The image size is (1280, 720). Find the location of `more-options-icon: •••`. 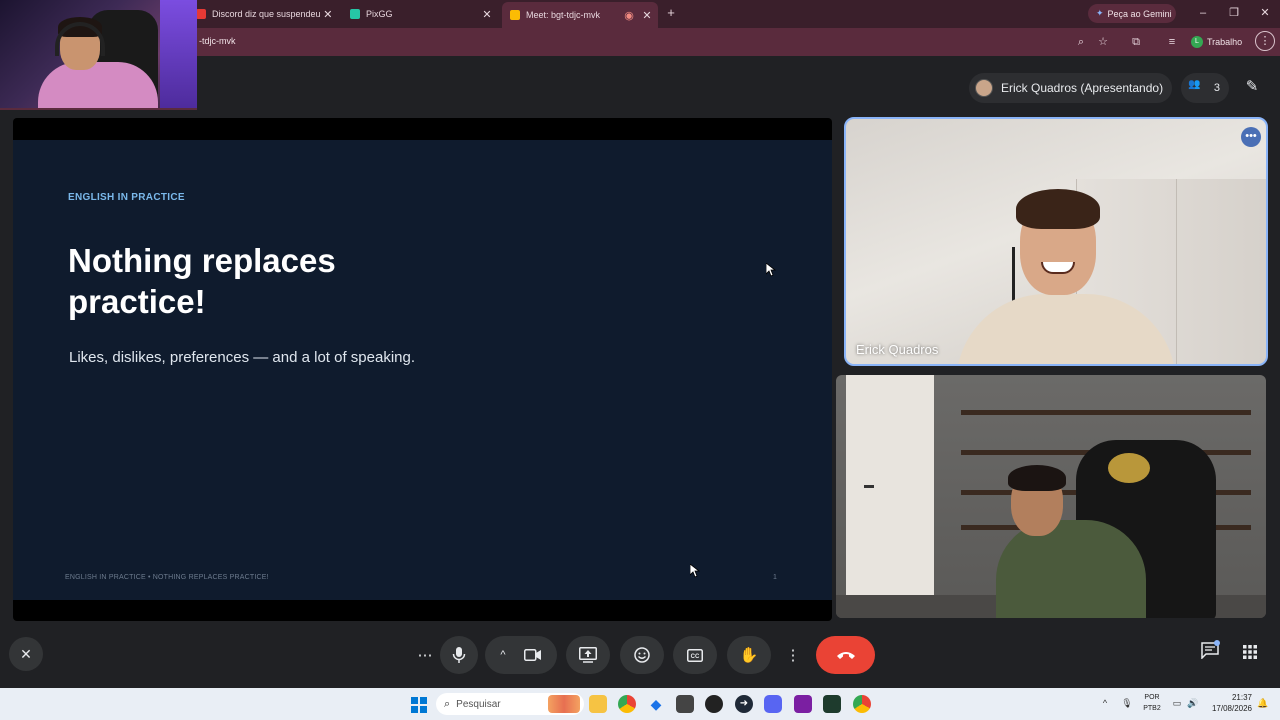

more-options-icon: ••• is located at coordinates (1251, 137).